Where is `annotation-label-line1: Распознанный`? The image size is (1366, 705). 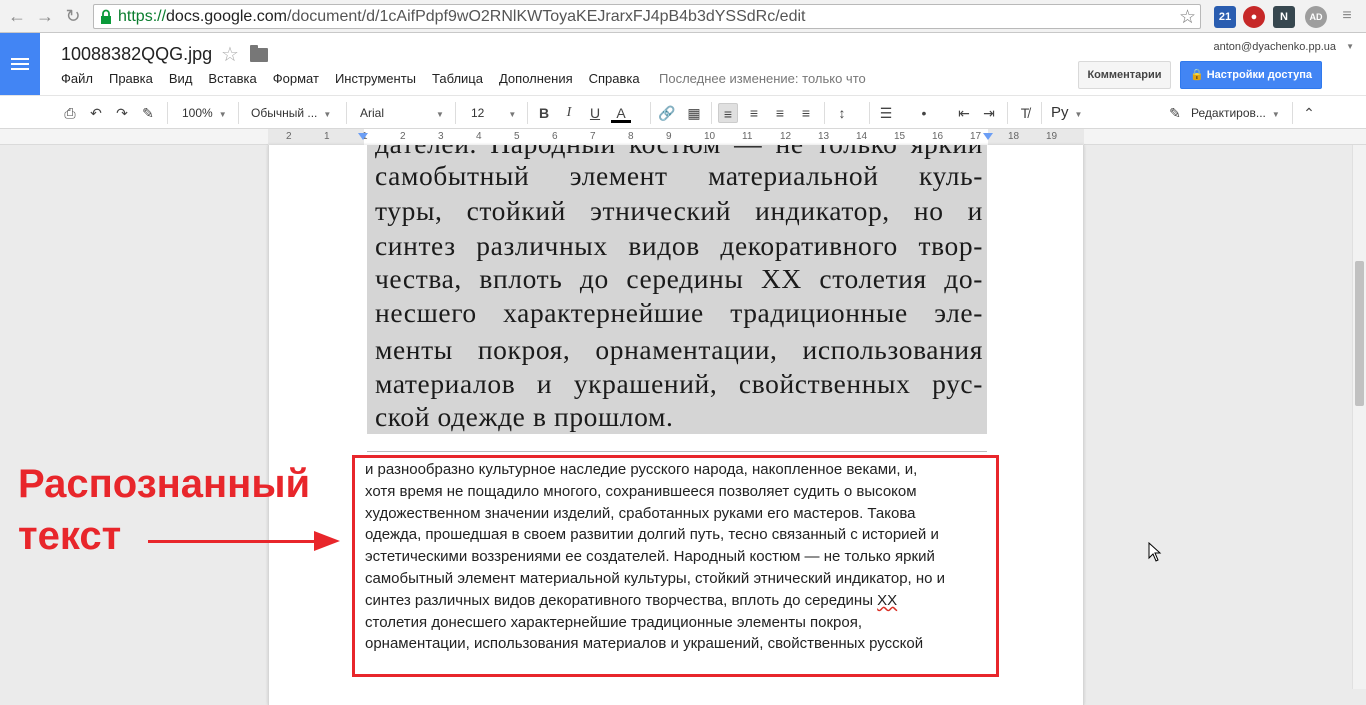
annotation-label-line1: Распознанный is located at coordinates (164, 484).